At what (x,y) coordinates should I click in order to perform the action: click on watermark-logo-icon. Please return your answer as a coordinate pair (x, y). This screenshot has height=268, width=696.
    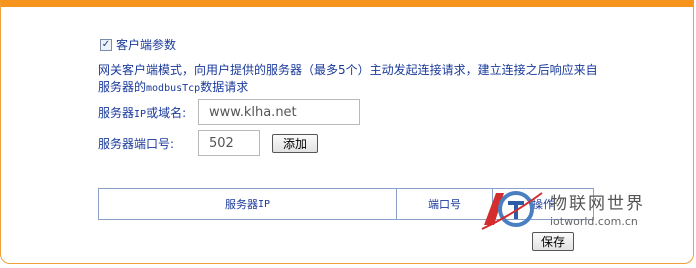
    Looking at the image, I should click on (512, 210).